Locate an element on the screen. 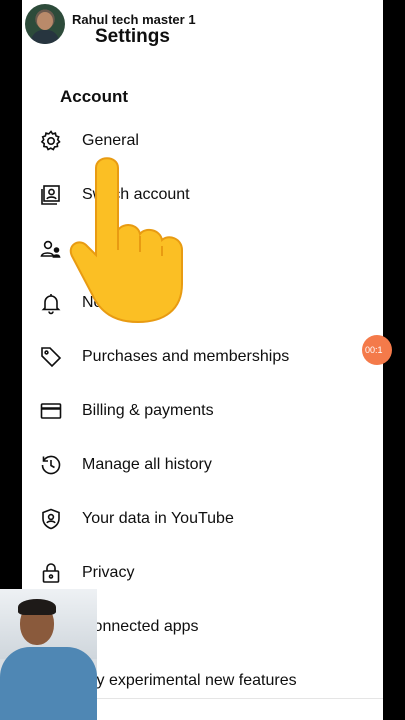 Image resolution: width=405 pixels, height=720 pixels. webcam-overlay is located at coordinates (48, 654).